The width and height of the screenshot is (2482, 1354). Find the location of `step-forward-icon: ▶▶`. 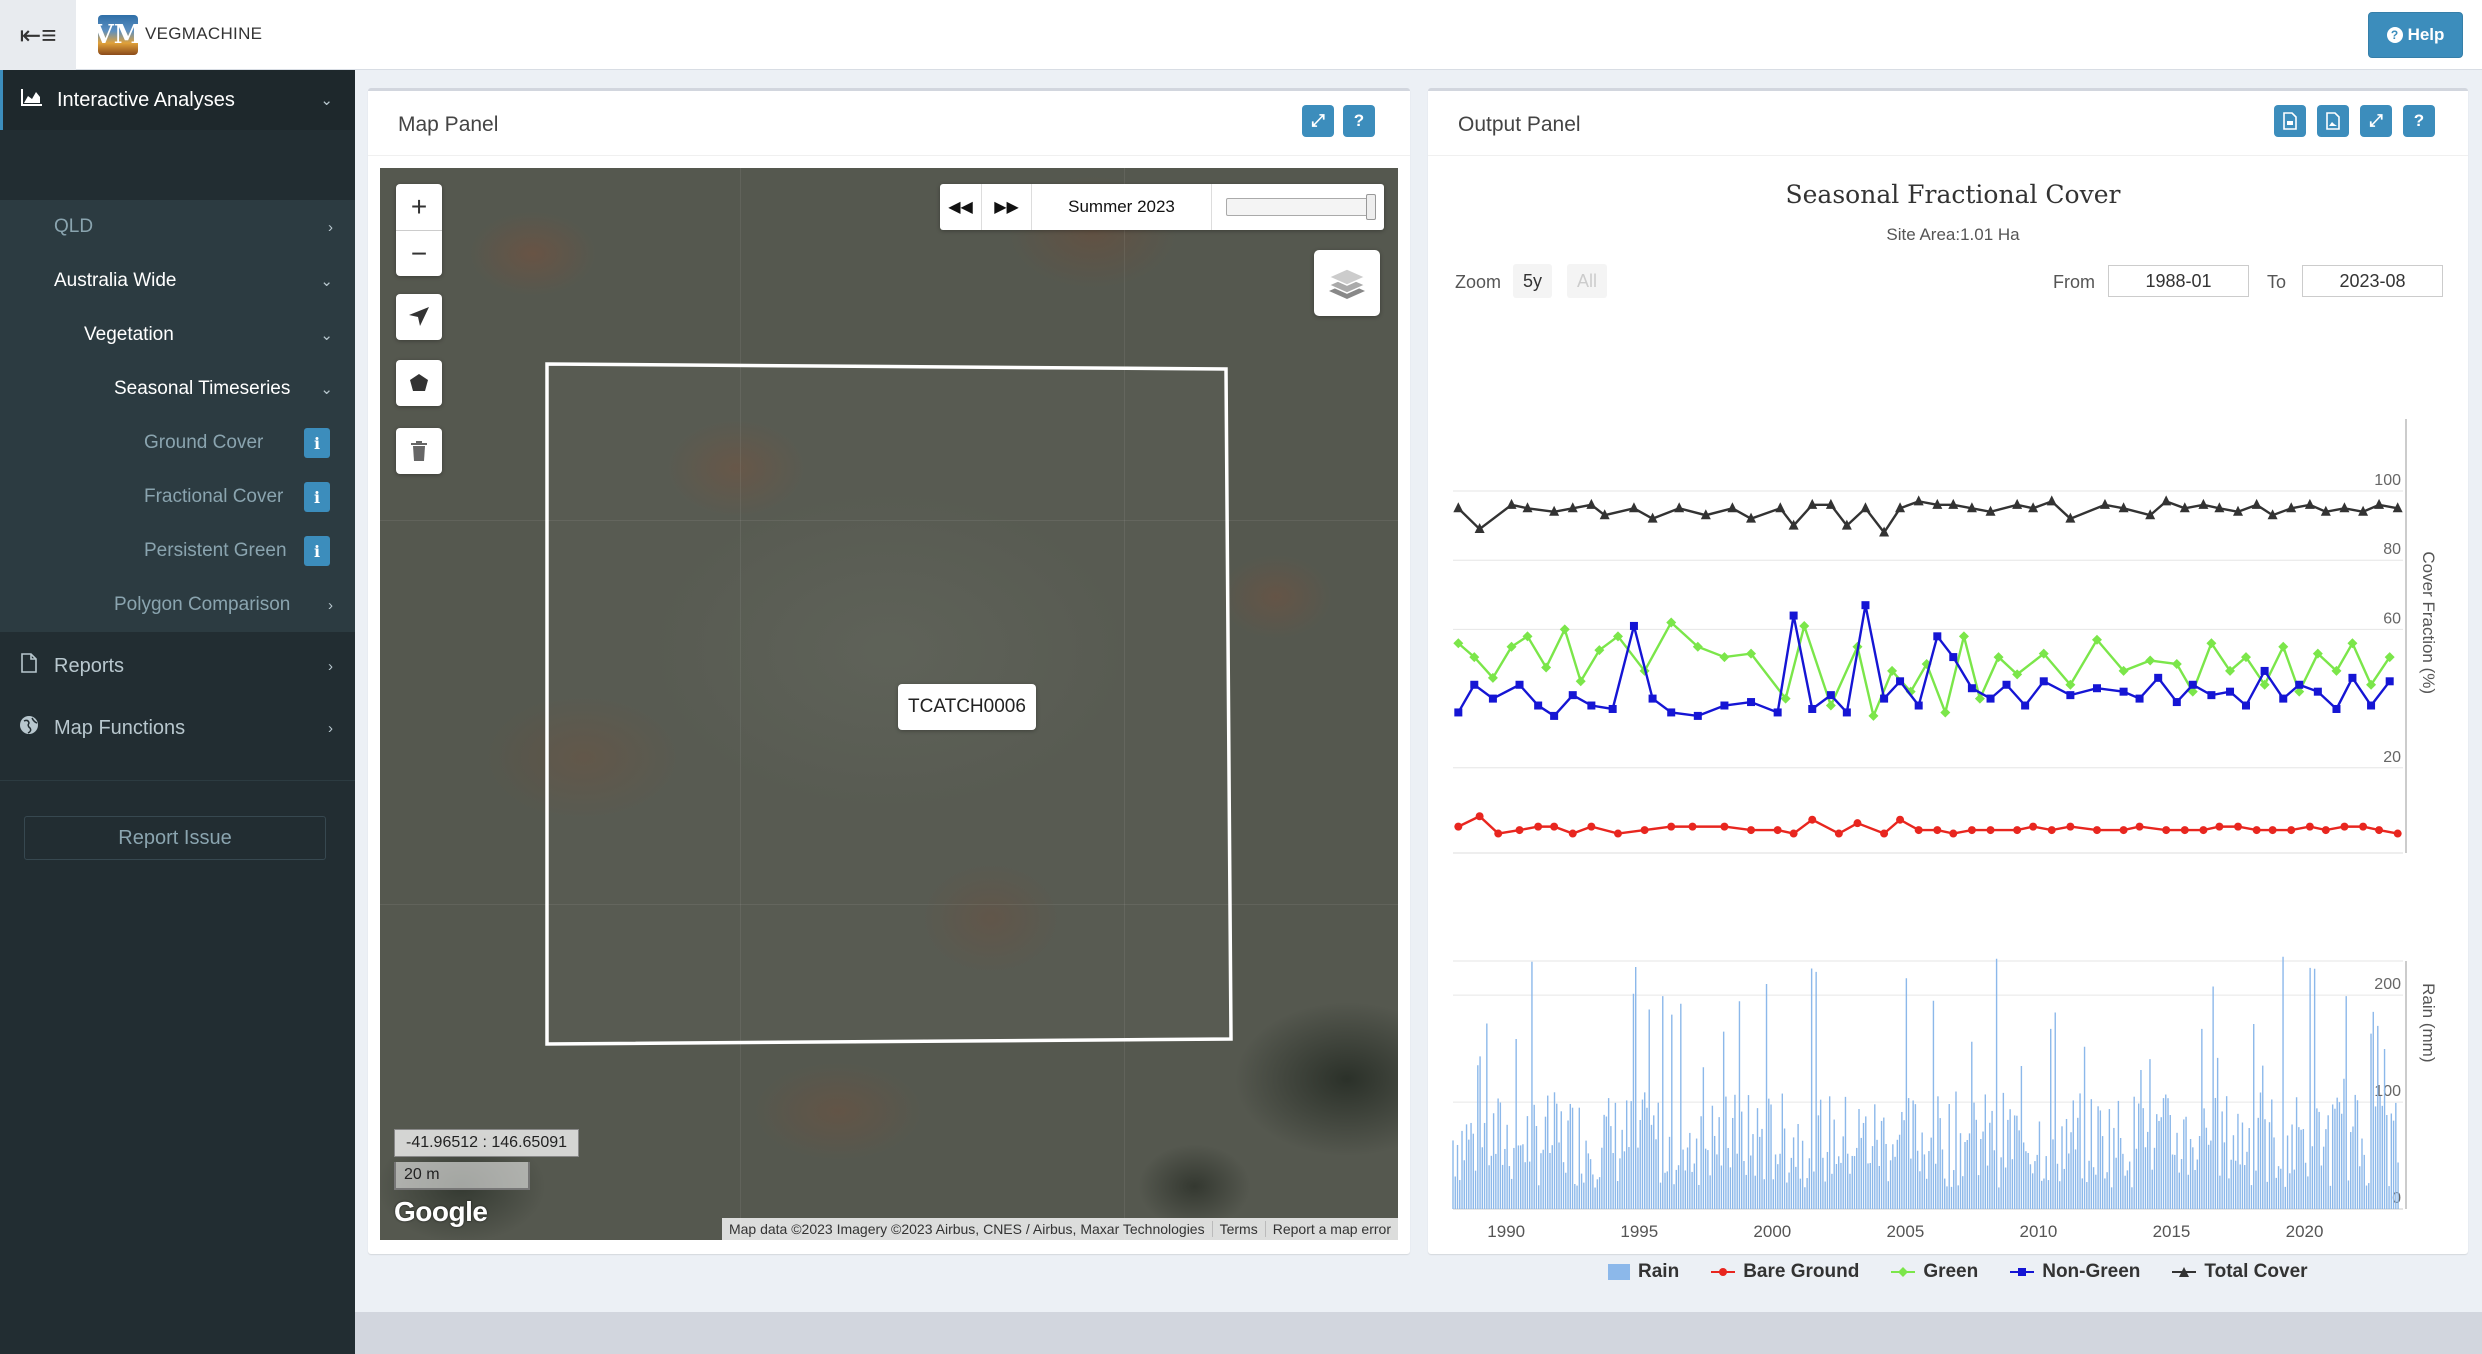

step-forward-icon: ▶▶ is located at coordinates (1007, 207).